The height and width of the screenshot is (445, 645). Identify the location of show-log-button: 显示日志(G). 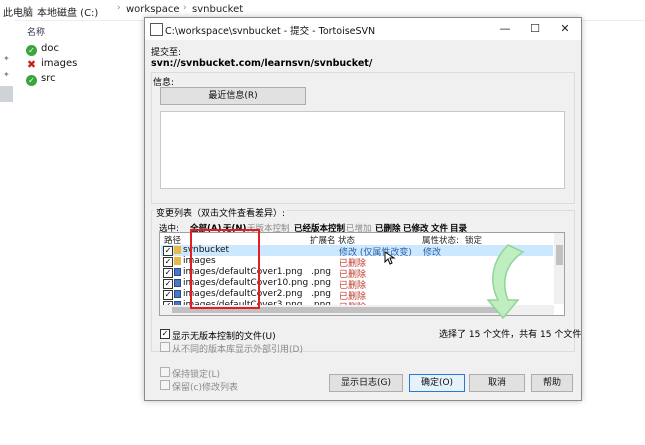
(366, 383).